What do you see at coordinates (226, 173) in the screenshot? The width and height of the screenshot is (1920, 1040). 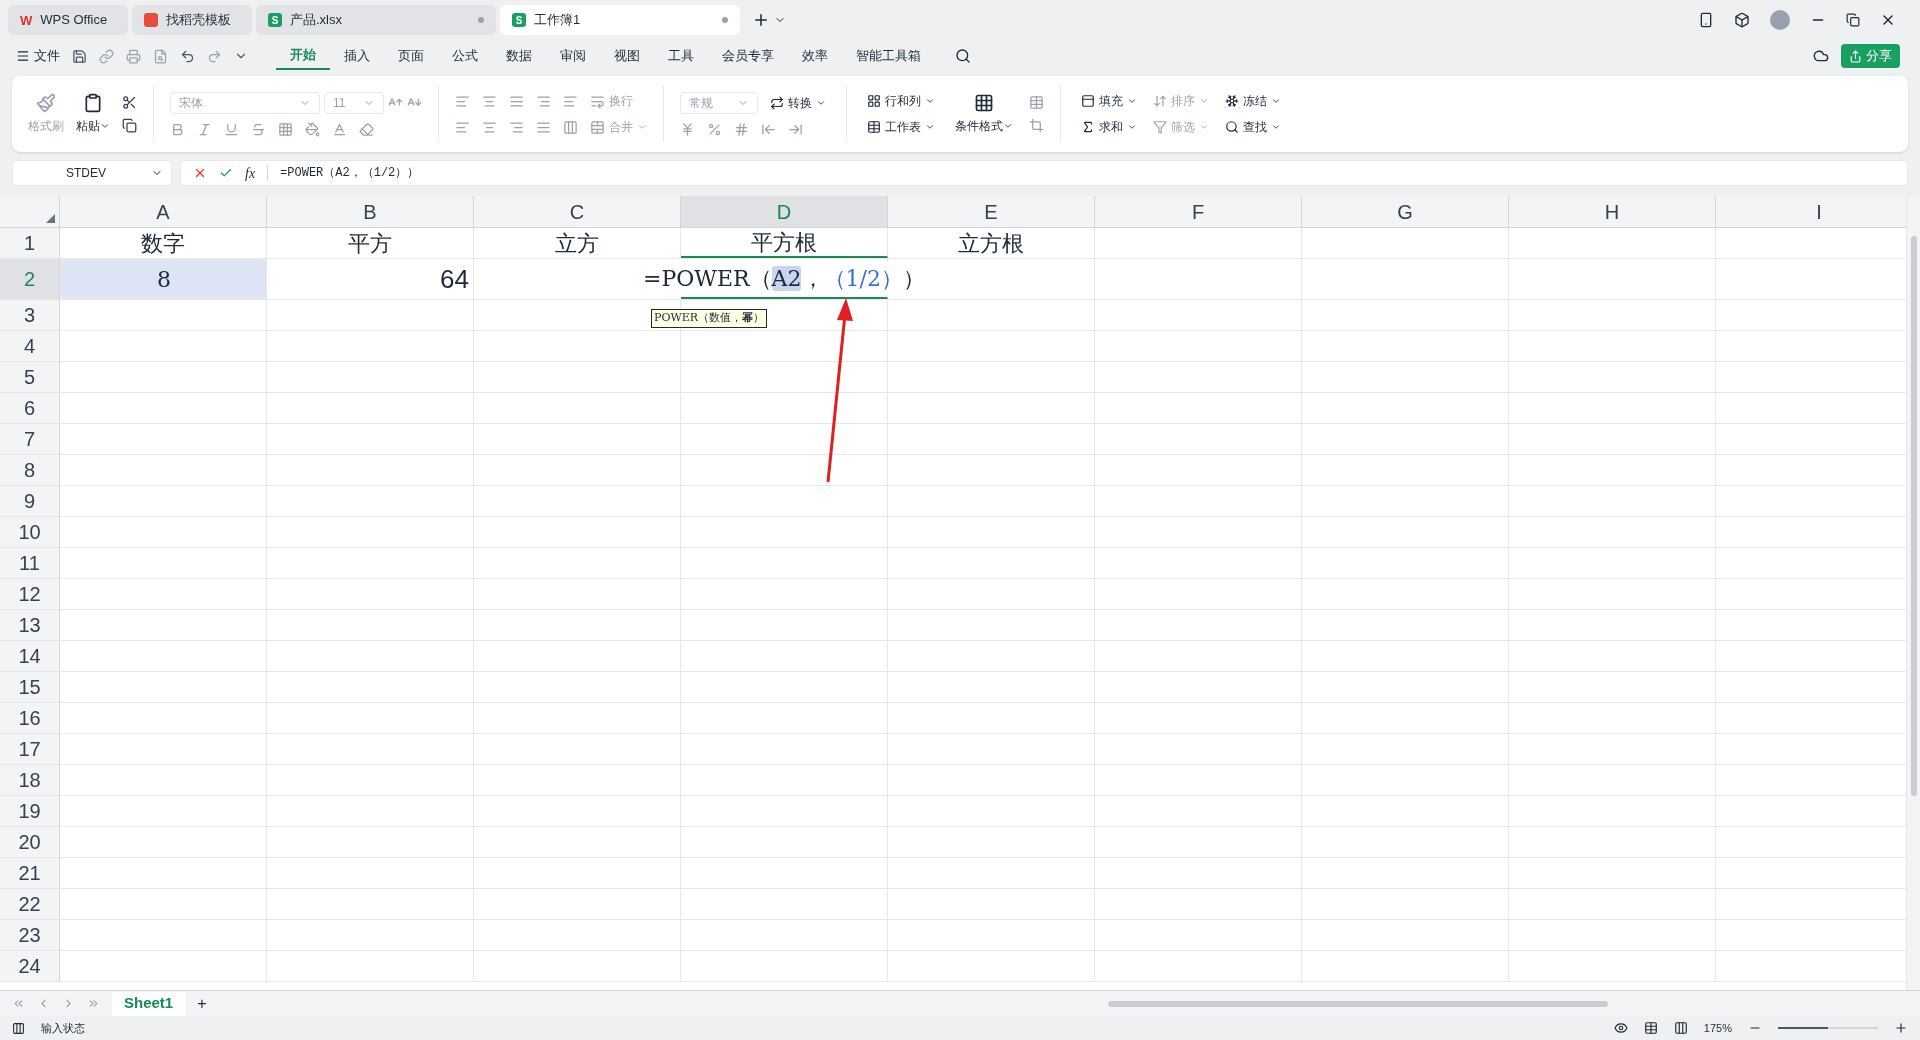 I see `confirm-icon` at bounding box center [226, 173].